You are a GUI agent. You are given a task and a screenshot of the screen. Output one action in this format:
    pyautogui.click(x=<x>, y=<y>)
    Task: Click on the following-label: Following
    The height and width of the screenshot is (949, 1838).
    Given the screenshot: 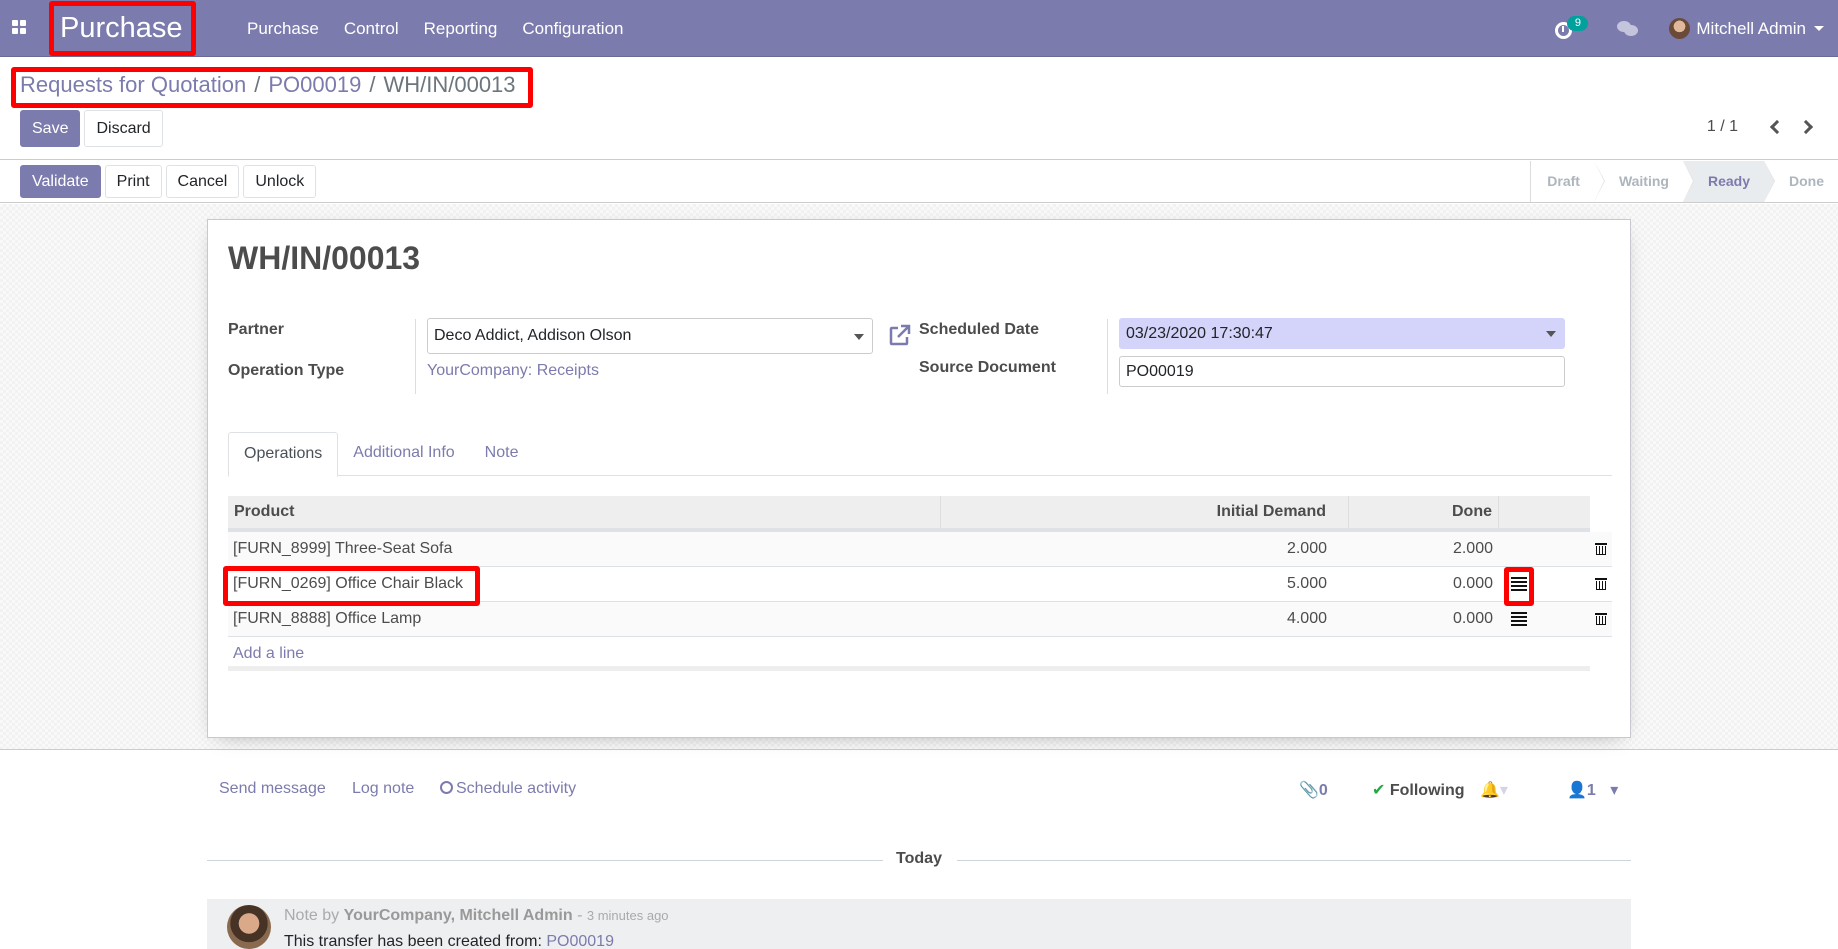 What is the action you would take?
    pyautogui.click(x=1427, y=790)
    